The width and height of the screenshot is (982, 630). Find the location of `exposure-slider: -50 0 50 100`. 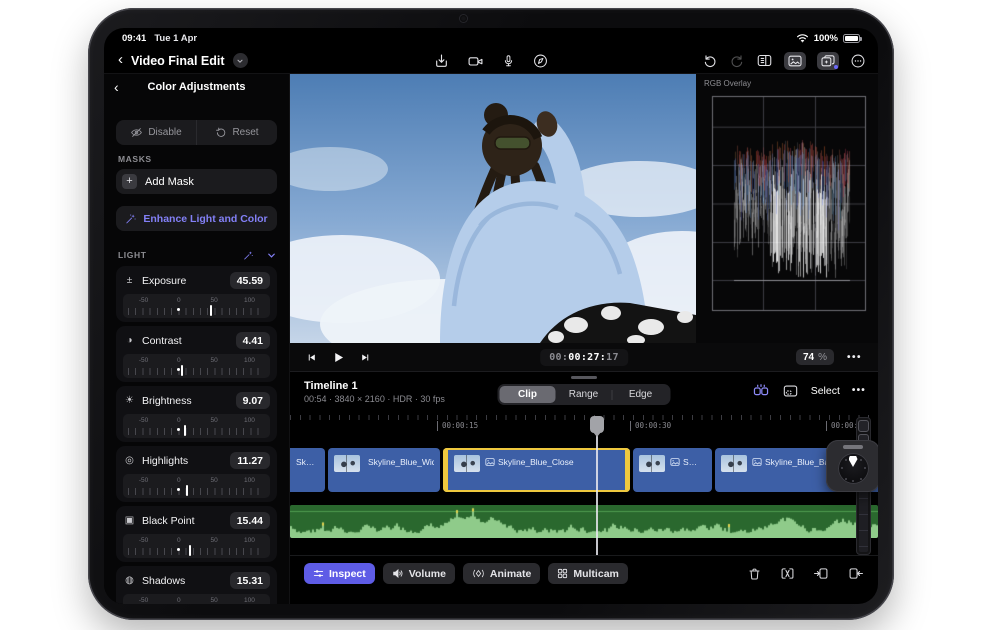

exposure-slider: -50 0 50 100 is located at coordinates (196, 306).